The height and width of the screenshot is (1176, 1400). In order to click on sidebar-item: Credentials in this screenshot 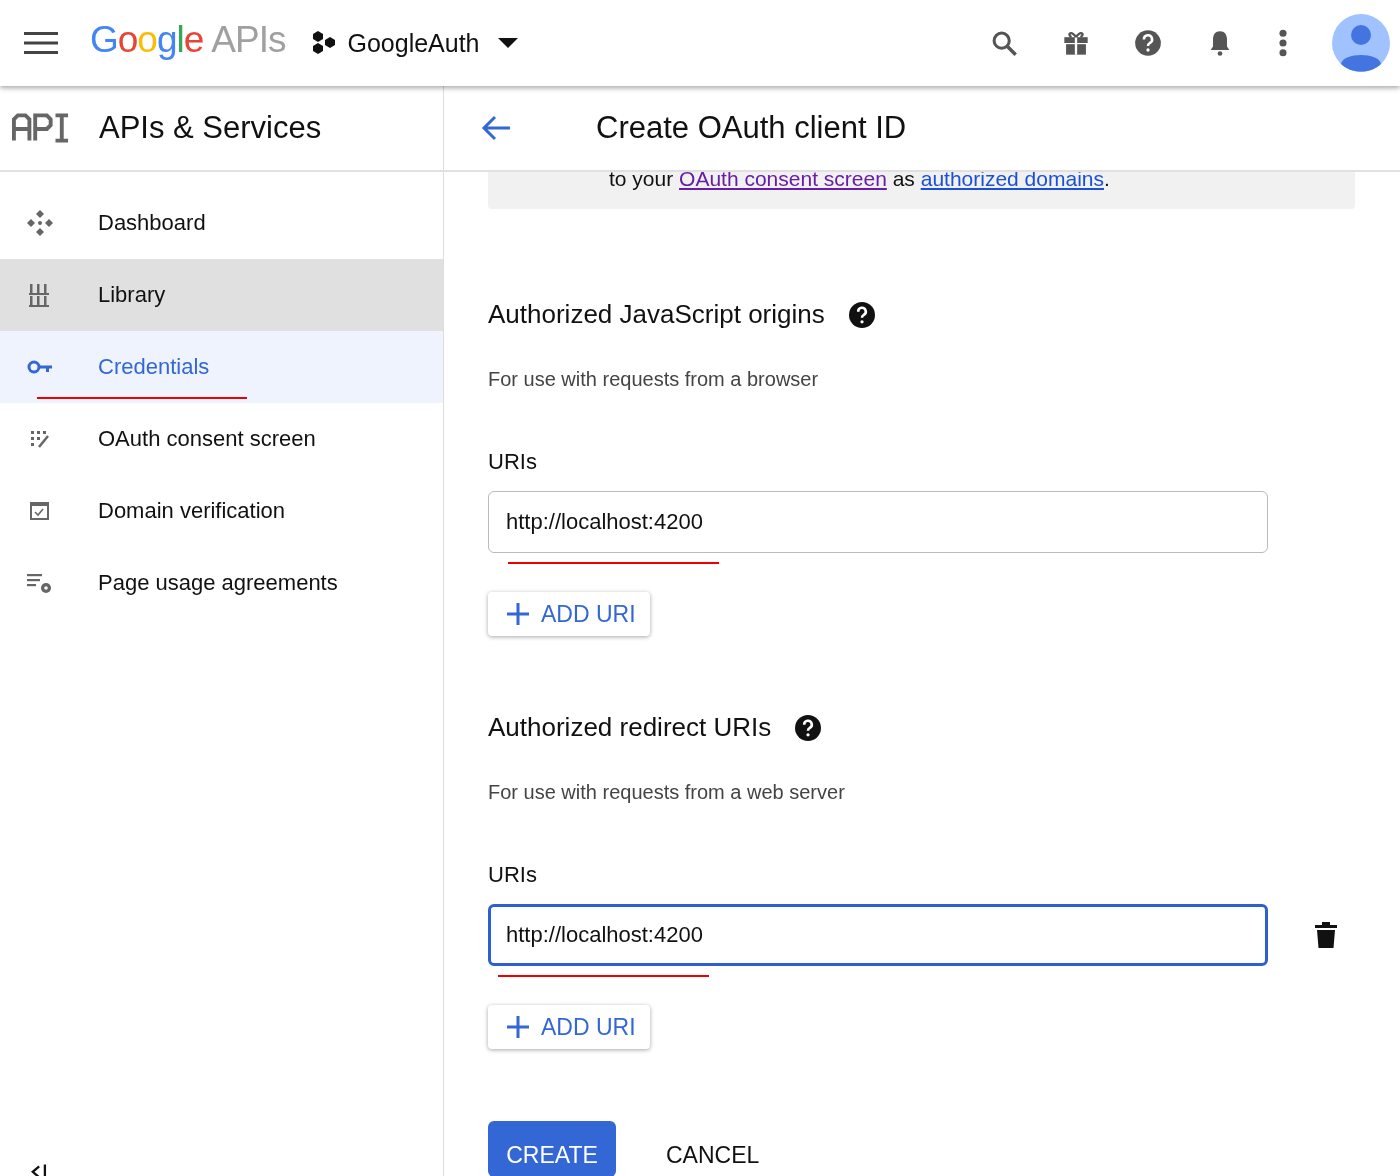, I will do `click(221, 367)`.